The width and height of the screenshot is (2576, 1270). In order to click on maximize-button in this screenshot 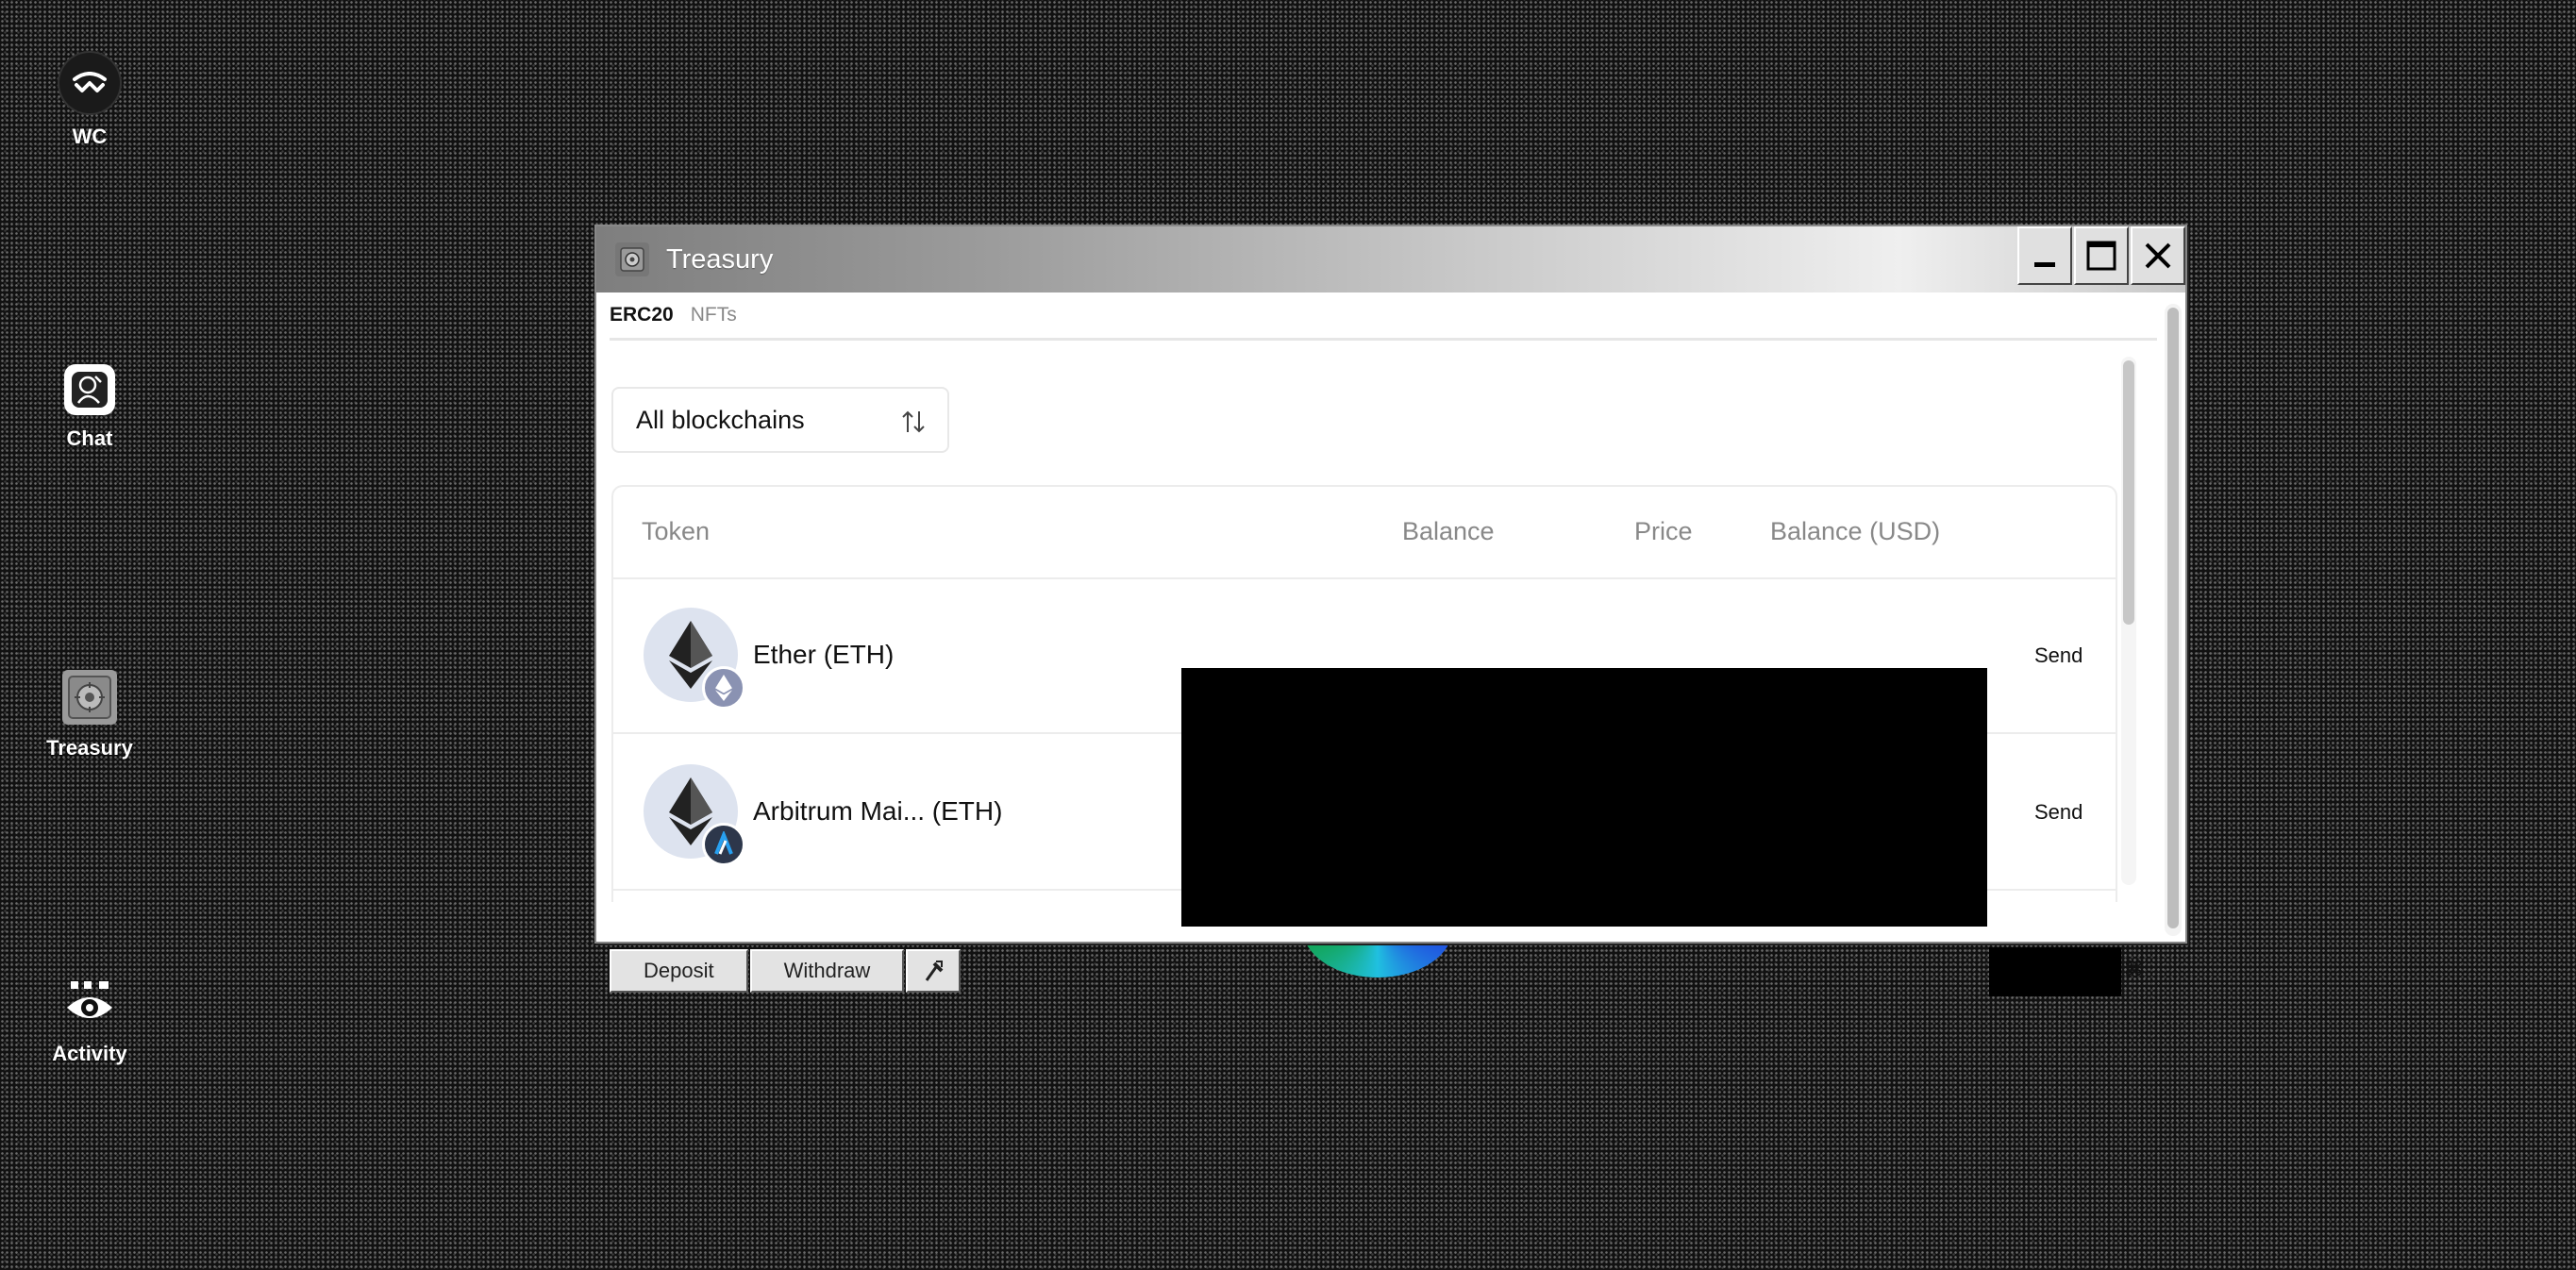, I will do `click(2101, 255)`.